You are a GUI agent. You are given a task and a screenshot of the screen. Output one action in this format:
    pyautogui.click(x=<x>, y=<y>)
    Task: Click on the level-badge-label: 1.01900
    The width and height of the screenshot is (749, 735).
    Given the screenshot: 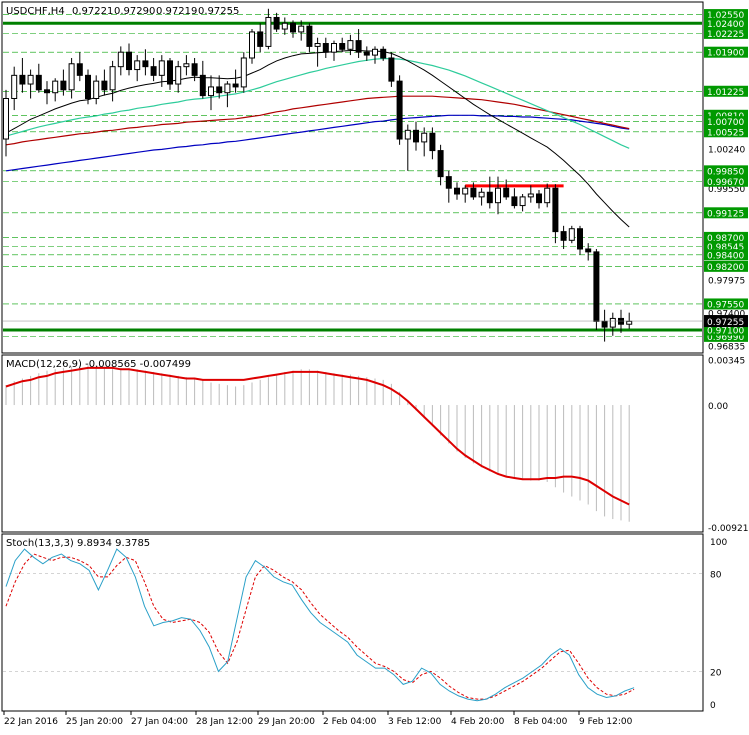 What is the action you would take?
    pyautogui.click(x=725, y=54)
    